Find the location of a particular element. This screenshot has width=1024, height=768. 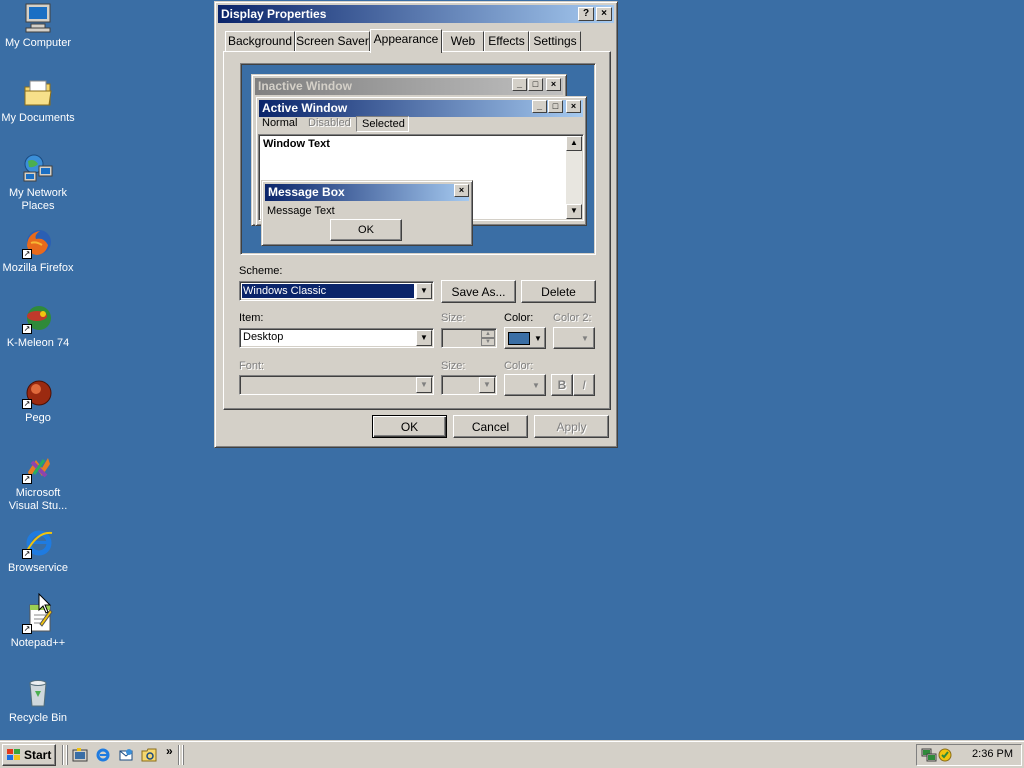

documents-folder-icon is located at coordinates (38, 93).